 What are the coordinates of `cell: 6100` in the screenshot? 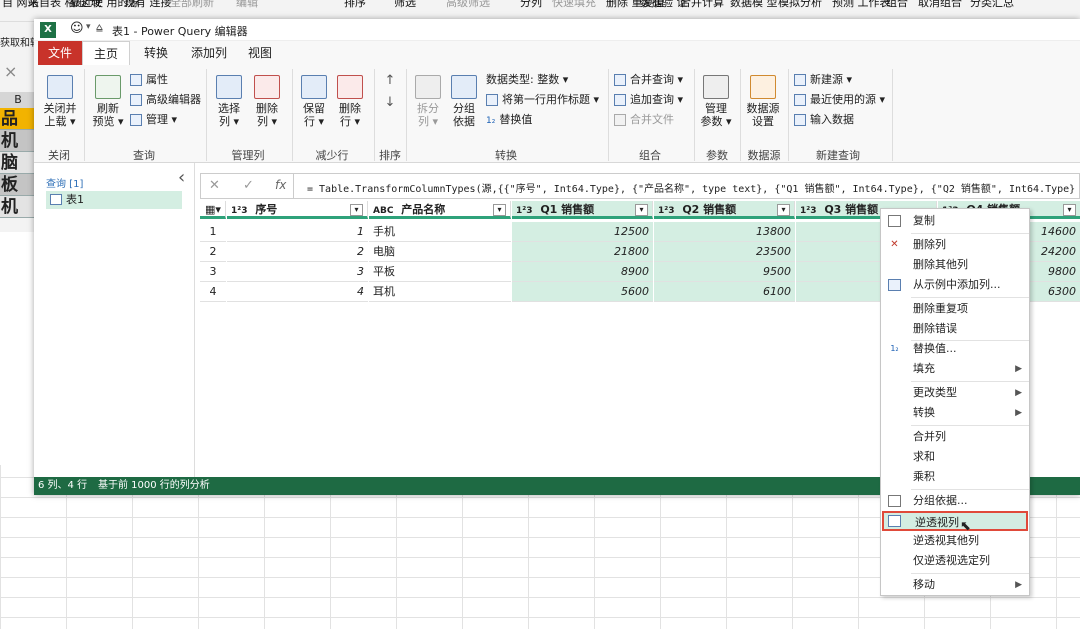 It's located at (724, 292).